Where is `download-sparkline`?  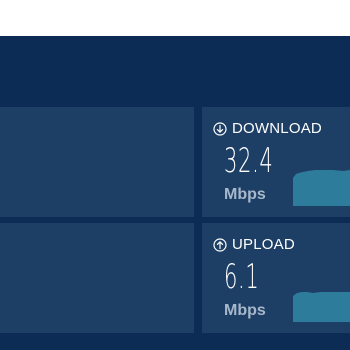 download-sparkline is located at coordinates (321, 188).